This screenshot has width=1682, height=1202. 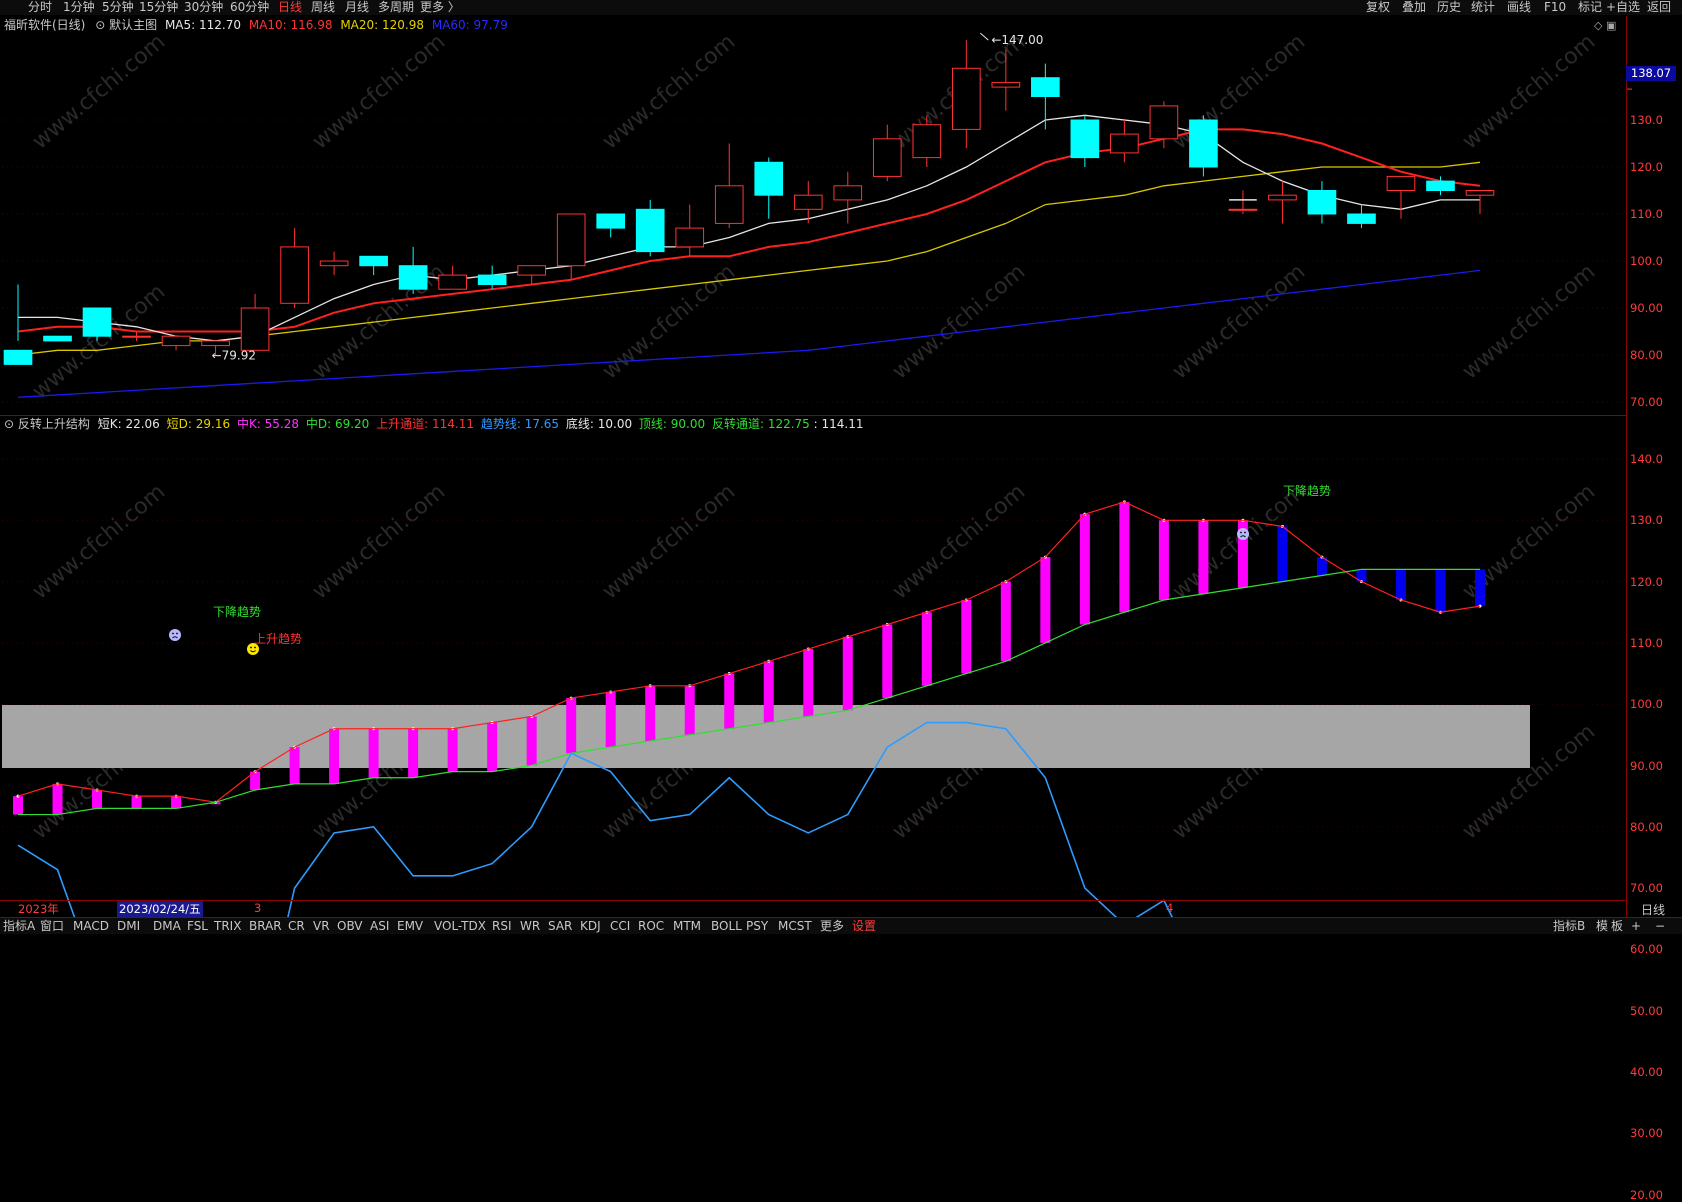 I want to click on indicator-tab-25: 设置, so click(x=864, y=926).